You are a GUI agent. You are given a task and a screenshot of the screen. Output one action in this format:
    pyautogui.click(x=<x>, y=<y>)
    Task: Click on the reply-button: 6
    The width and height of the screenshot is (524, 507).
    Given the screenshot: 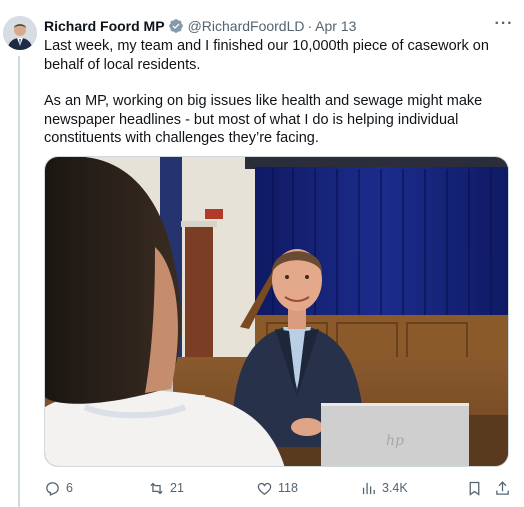 What is the action you would take?
    pyautogui.click(x=58, y=488)
    